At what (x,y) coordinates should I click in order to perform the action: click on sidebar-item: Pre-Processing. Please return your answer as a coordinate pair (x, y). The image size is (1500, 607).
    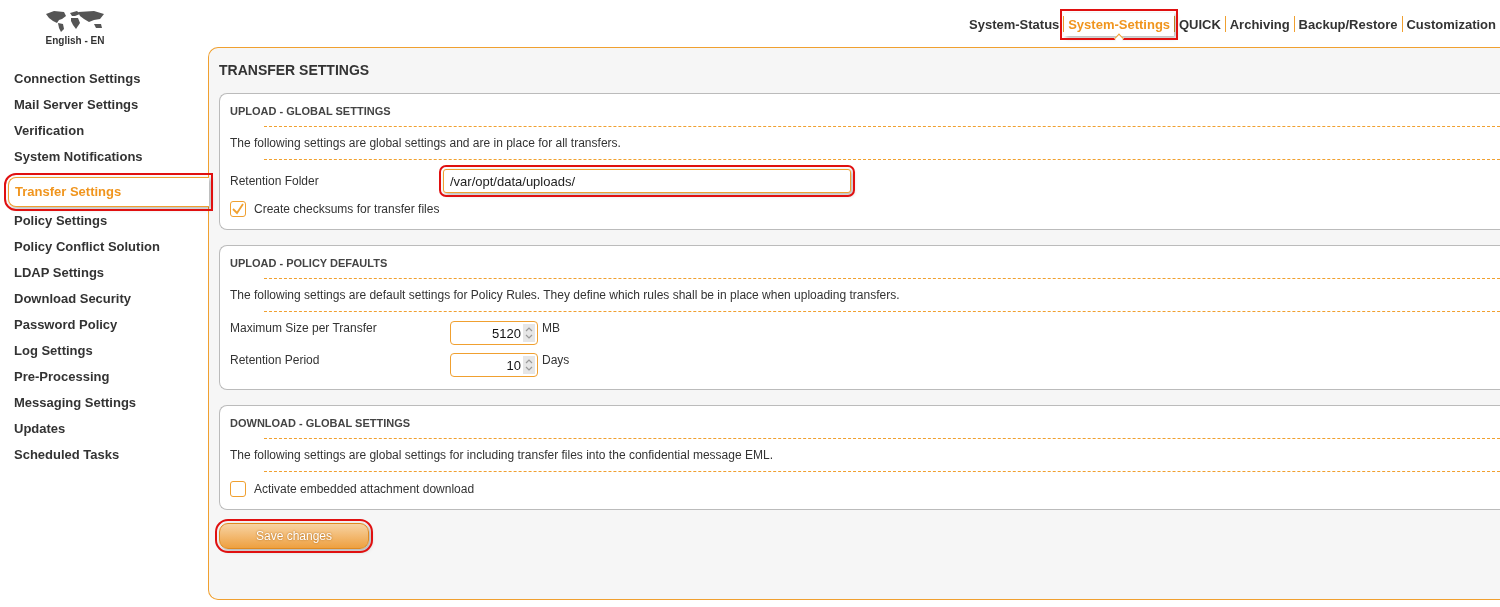
    Looking at the image, I should click on (104, 380).